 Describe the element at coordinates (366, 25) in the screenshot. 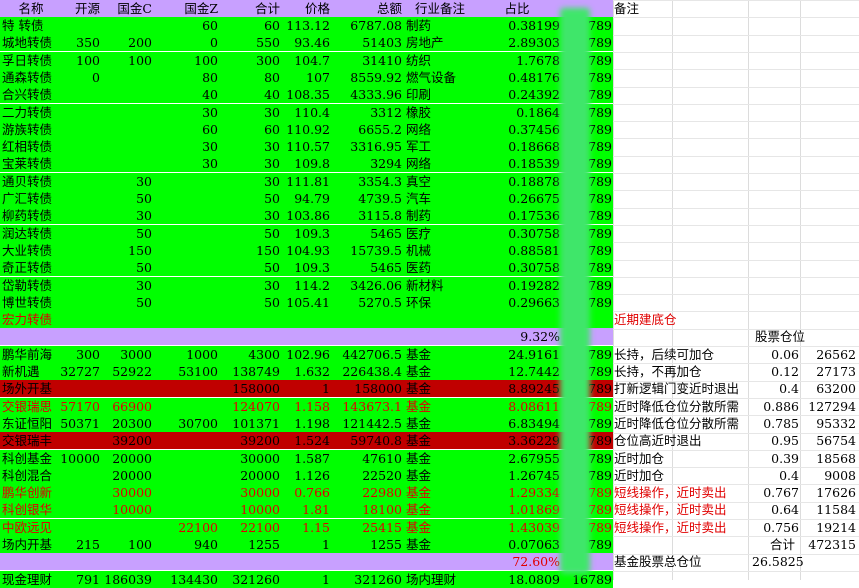

I see `table-cell: 6787.08` at that location.